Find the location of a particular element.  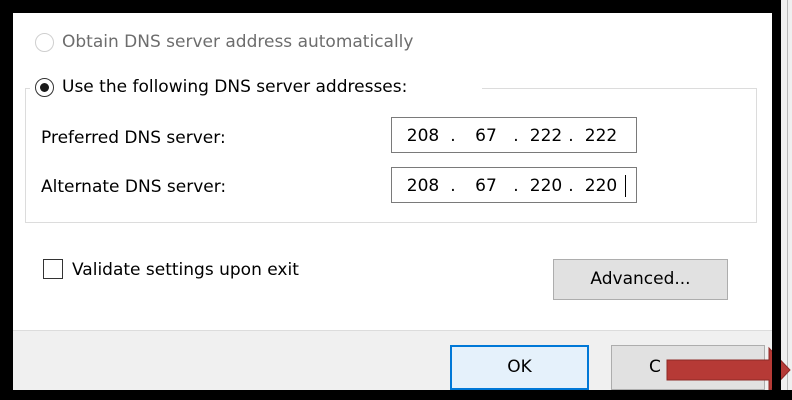

ok-button: OK is located at coordinates (519, 367).